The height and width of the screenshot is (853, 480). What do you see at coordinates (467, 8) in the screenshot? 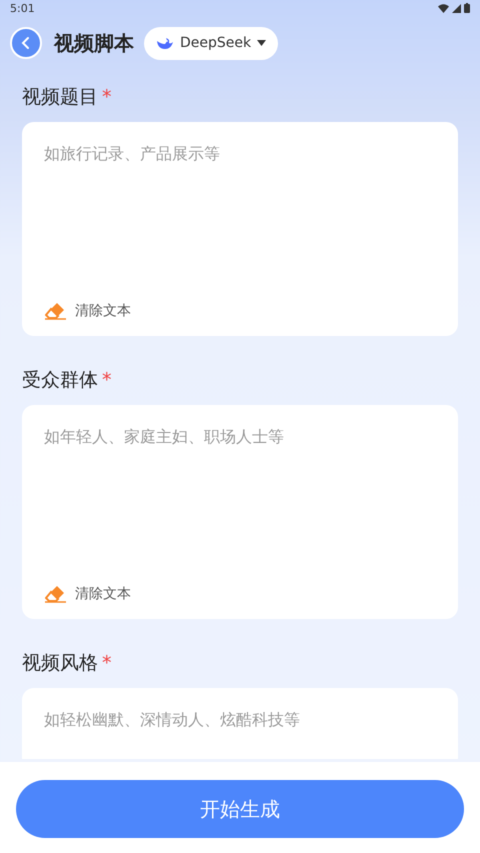
I see `battery-icon` at bounding box center [467, 8].